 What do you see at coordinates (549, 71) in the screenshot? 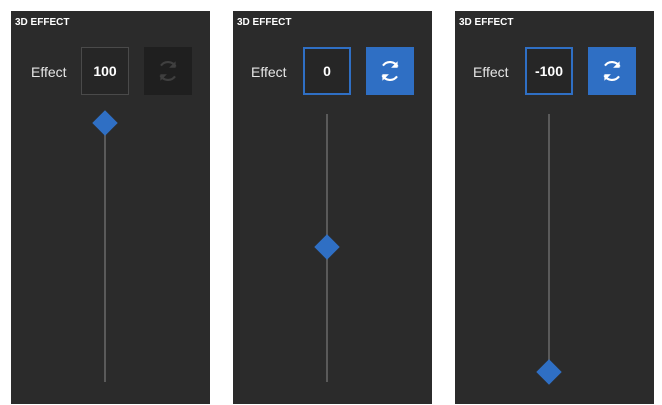
I see `effect-value-input: -100` at bounding box center [549, 71].